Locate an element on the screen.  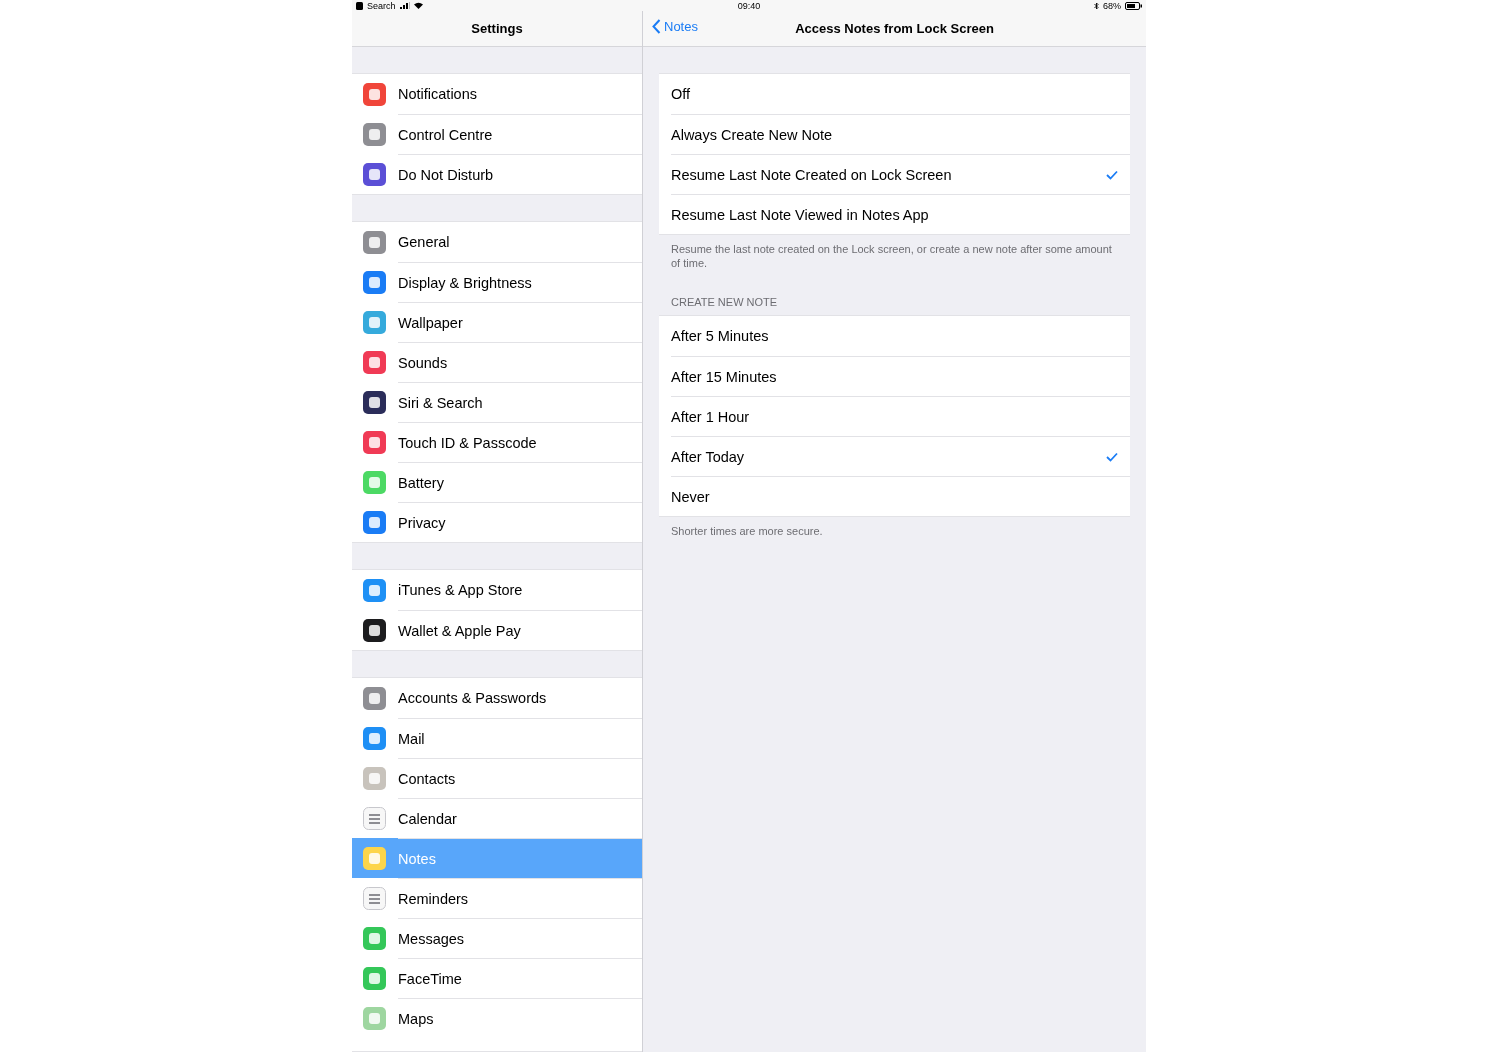
back-app-label: Search is located at coordinates (381, 5).